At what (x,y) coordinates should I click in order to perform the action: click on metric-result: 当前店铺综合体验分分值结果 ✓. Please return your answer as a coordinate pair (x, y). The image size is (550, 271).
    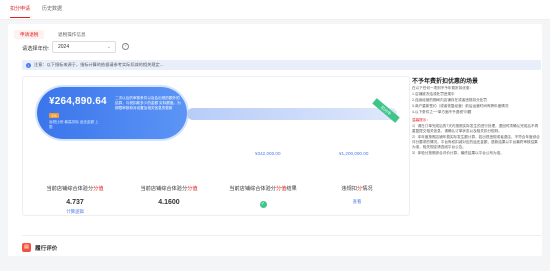
    Looking at the image, I should click on (263, 197).